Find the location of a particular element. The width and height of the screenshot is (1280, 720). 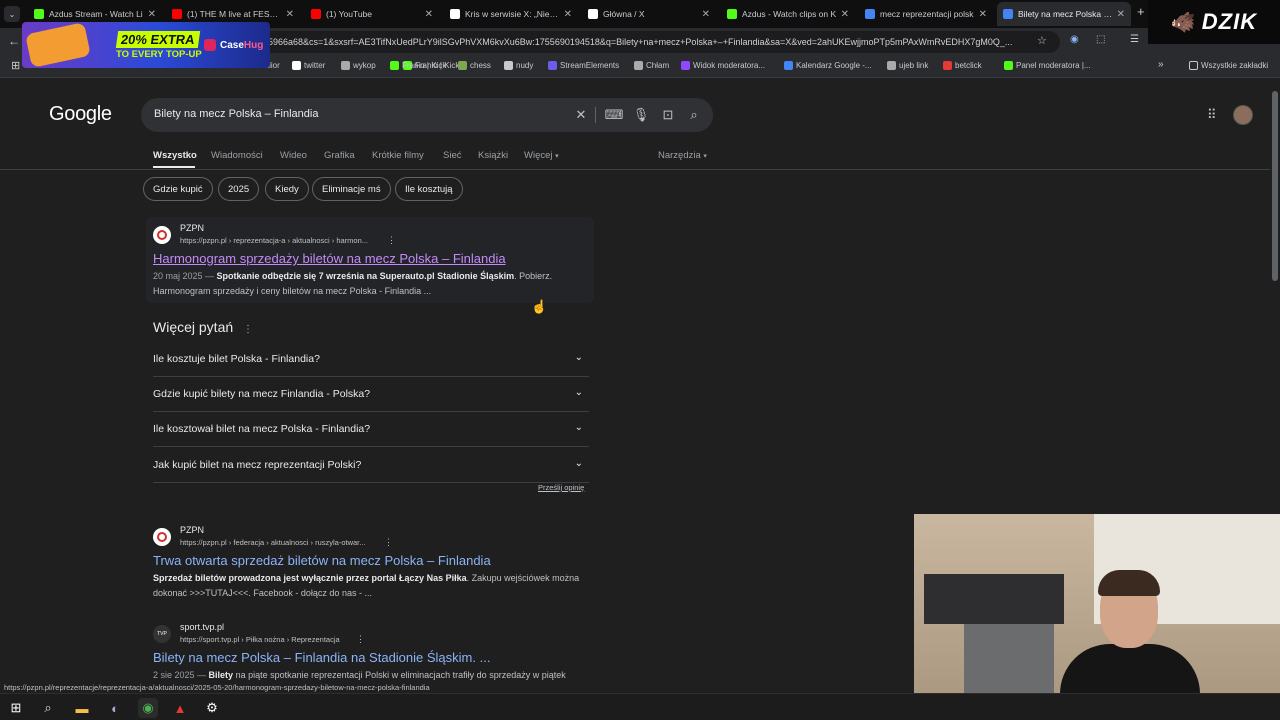

search-tab: Grafika is located at coordinates (339, 155).